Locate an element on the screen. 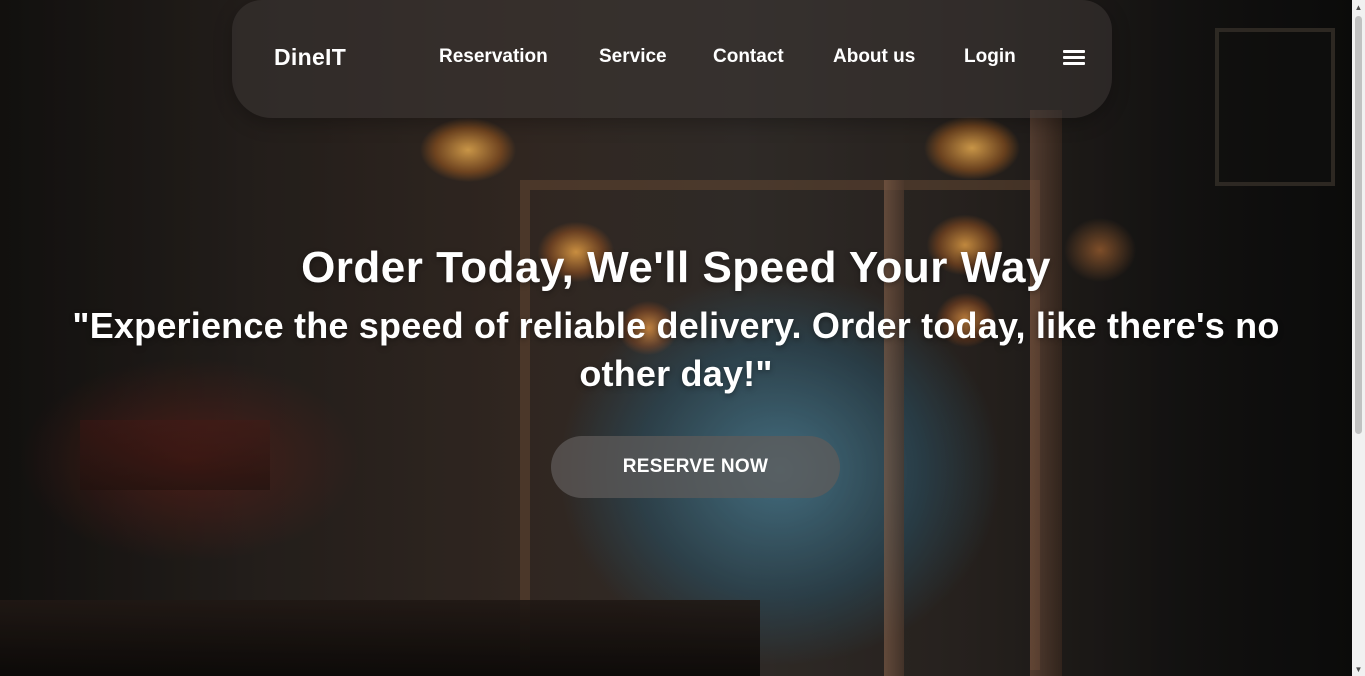 The height and width of the screenshot is (676, 1365). nav-link-login: Login is located at coordinates (990, 57).